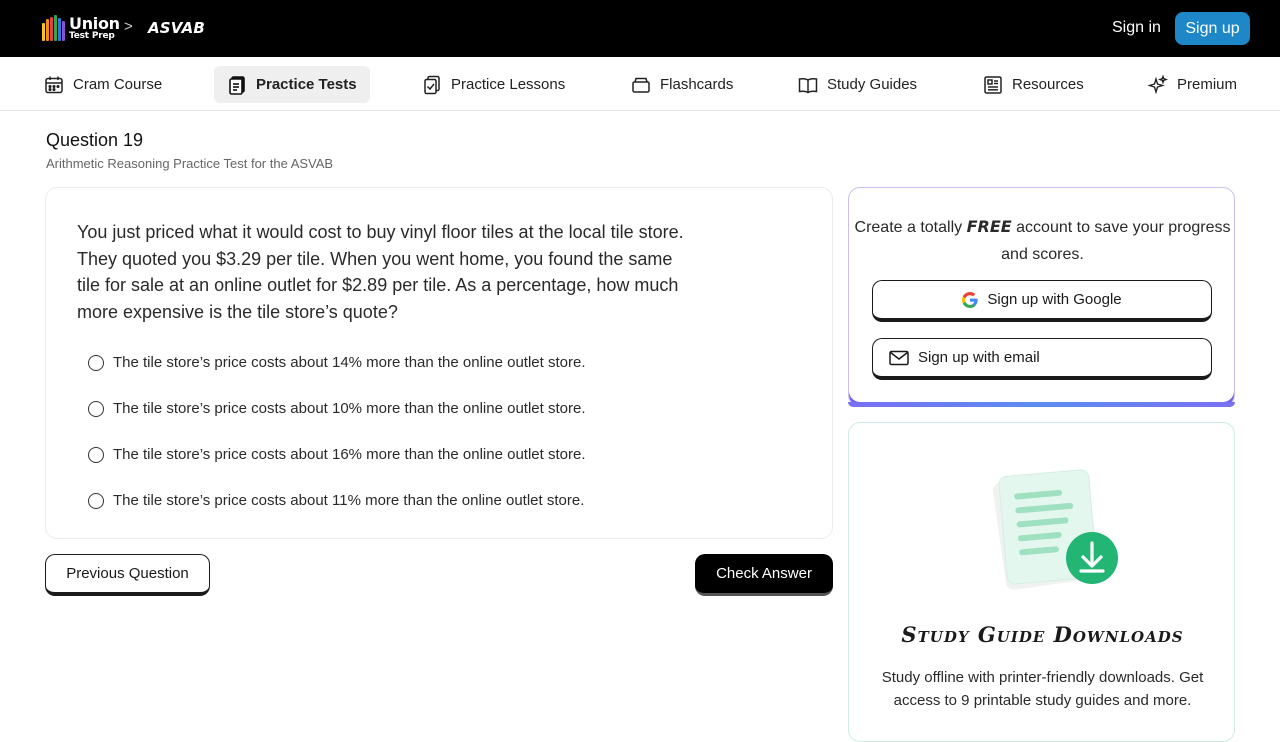 The width and height of the screenshot is (1280, 742). I want to click on free-emphasis: FREE, so click(989, 226).